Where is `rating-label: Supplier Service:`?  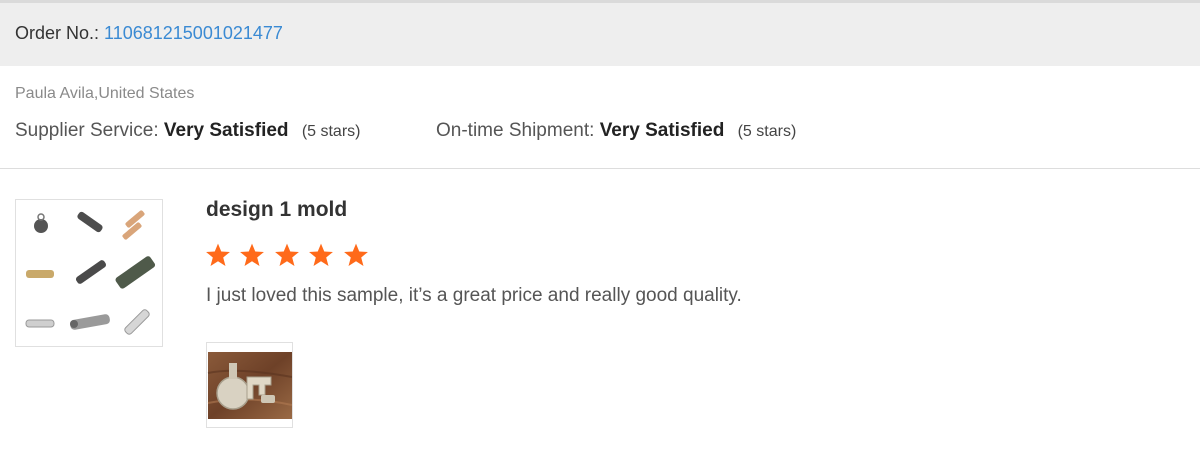
rating-label: Supplier Service: is located at coordinates (87, 130).